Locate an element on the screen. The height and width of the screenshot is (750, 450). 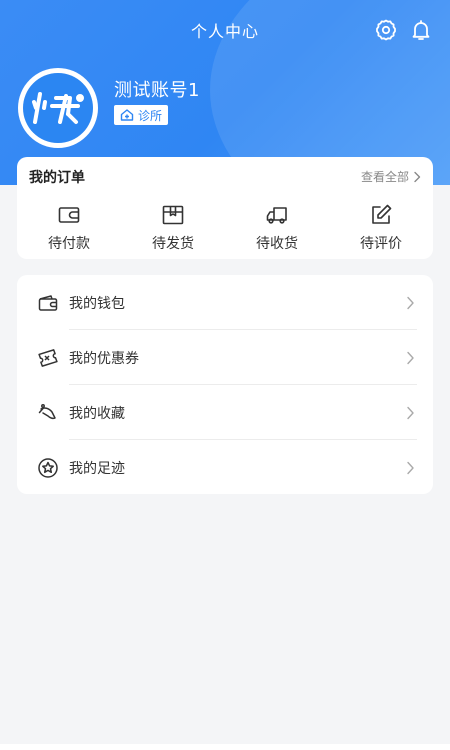
wallet-card-icon is located at coordinates (69, 215).